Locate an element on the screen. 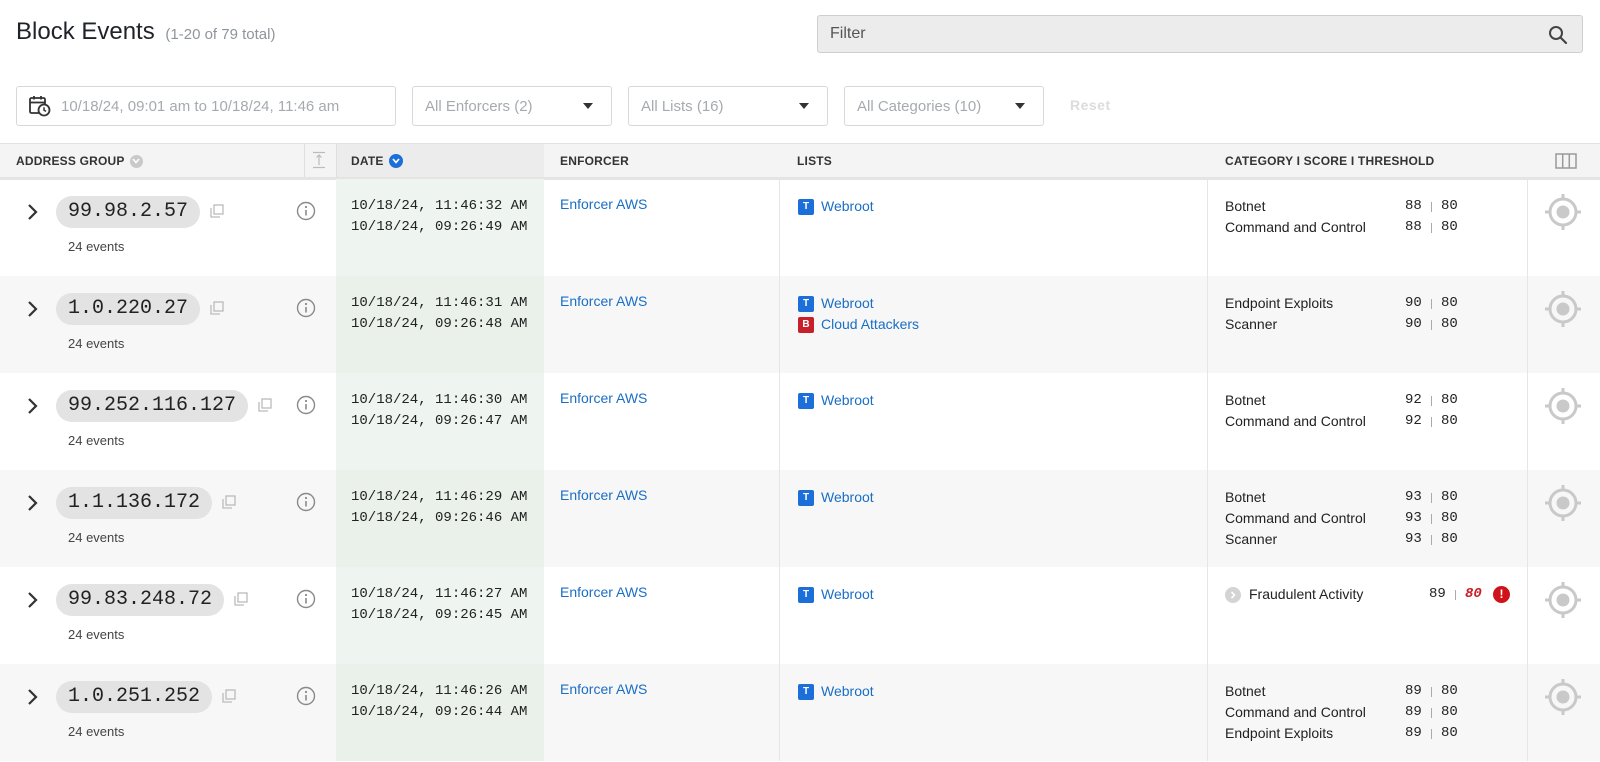 The width and height of the screenshot is (1600, 762). ip-address: 99.252.116.127 is located at coordinates (152, 406).